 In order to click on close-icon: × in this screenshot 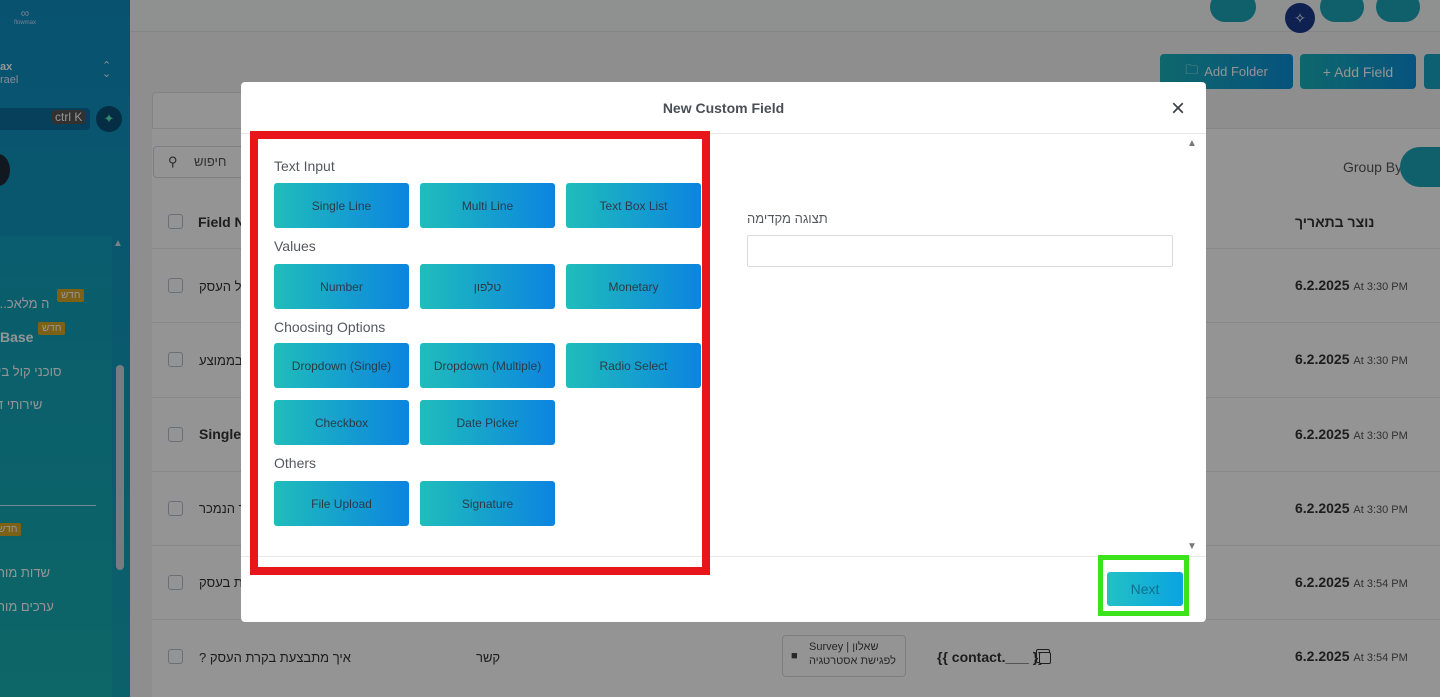, I will do `click(1178, 109)`.